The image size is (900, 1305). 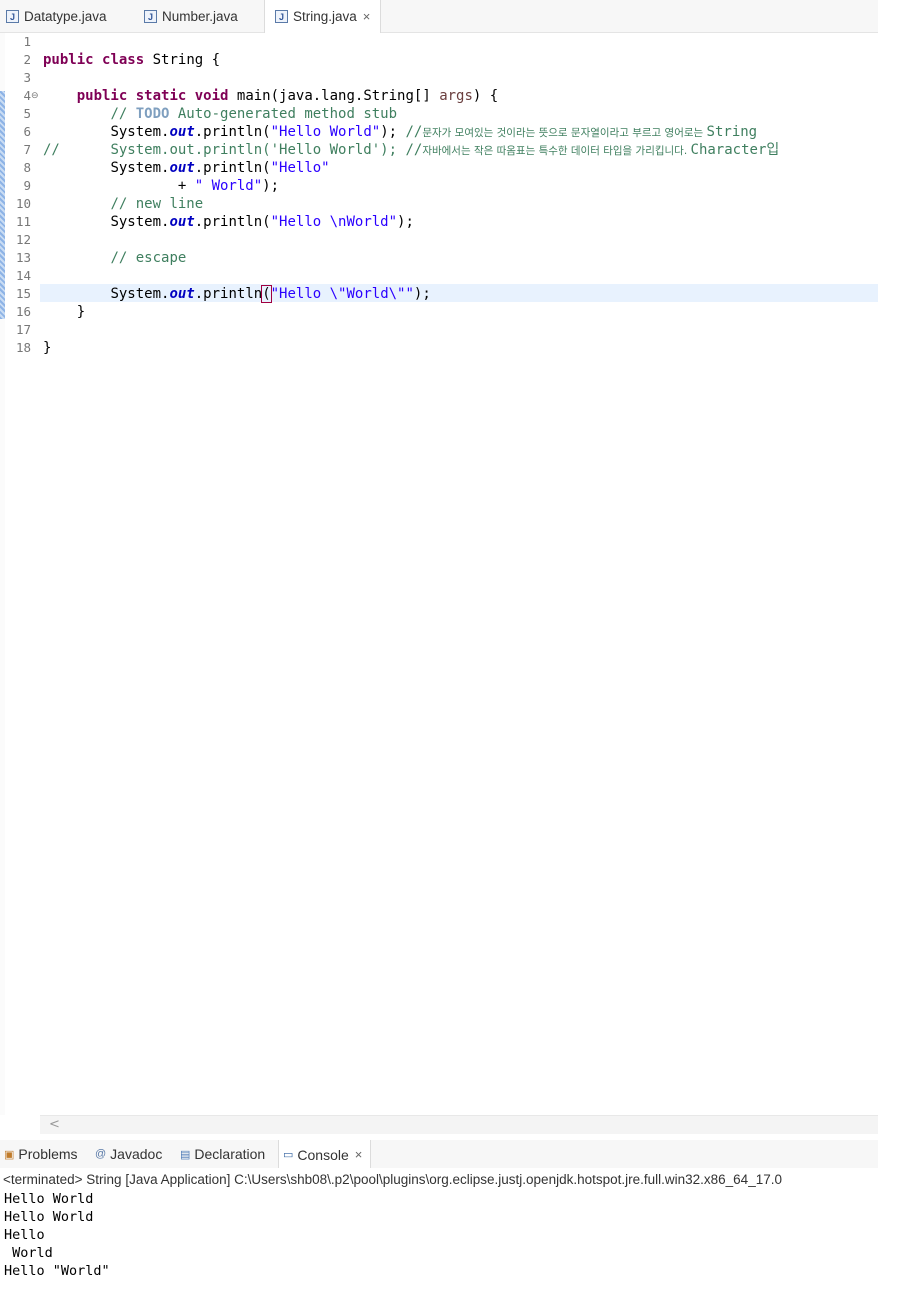 What do you see at coordinates (57, 1271) in the screenshot?
I see `console-output-line: Hello "World"` at bounding box center [57, 1271].